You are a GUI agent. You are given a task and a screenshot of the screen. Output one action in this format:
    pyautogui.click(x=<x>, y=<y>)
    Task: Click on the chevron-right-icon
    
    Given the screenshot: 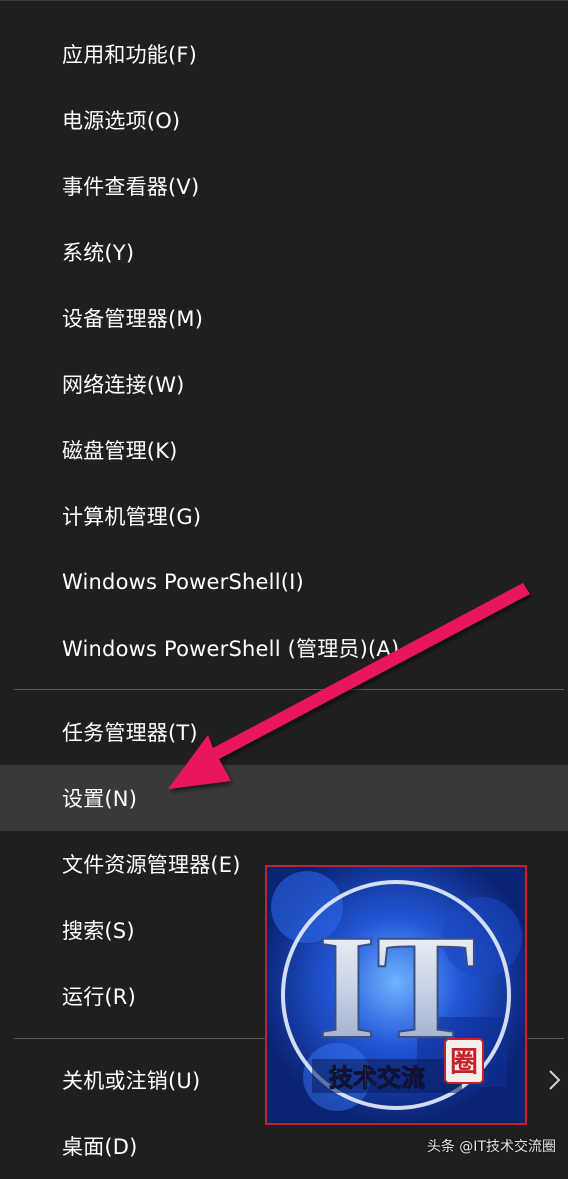 What is the action you would take?
    pyautogui.click(x=555, y=1080)
    